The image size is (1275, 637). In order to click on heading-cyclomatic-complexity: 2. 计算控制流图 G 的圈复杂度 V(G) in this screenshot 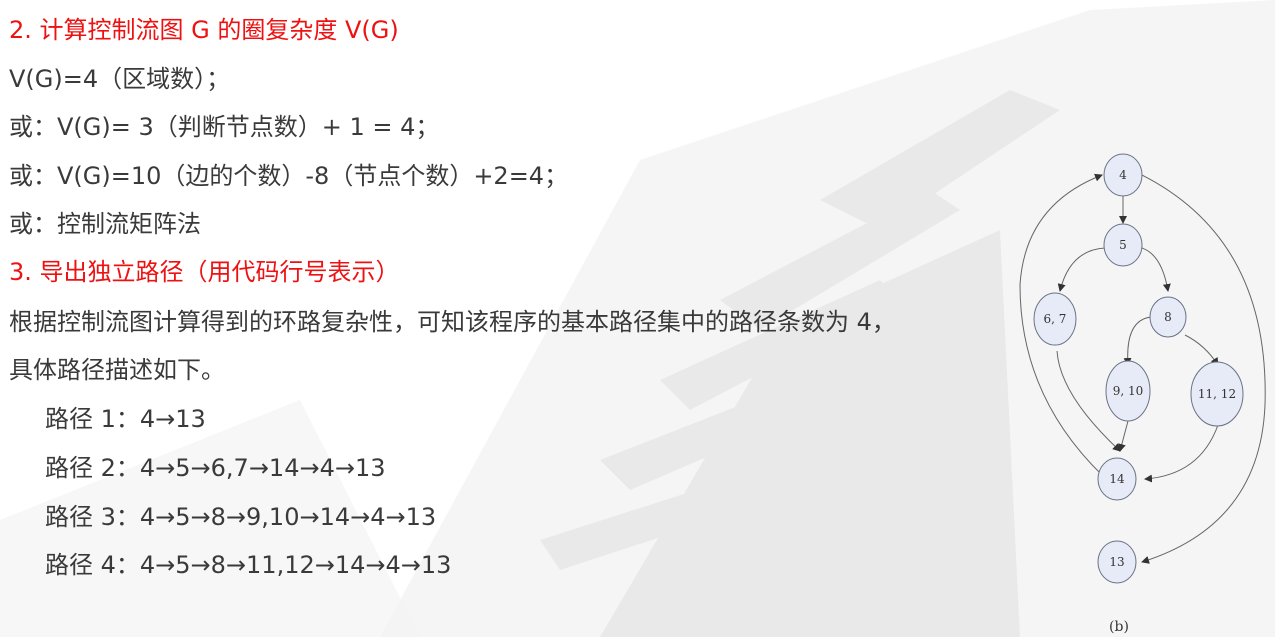, I will do `click(204, 30)`.